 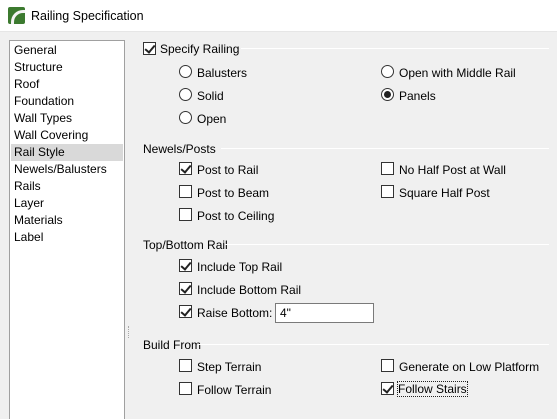 What do you see at coordinates (236, 216) in the screenshot?
I see `post-to-ceiling-label: Post to Ceiling` at bounding box center [236, 216].